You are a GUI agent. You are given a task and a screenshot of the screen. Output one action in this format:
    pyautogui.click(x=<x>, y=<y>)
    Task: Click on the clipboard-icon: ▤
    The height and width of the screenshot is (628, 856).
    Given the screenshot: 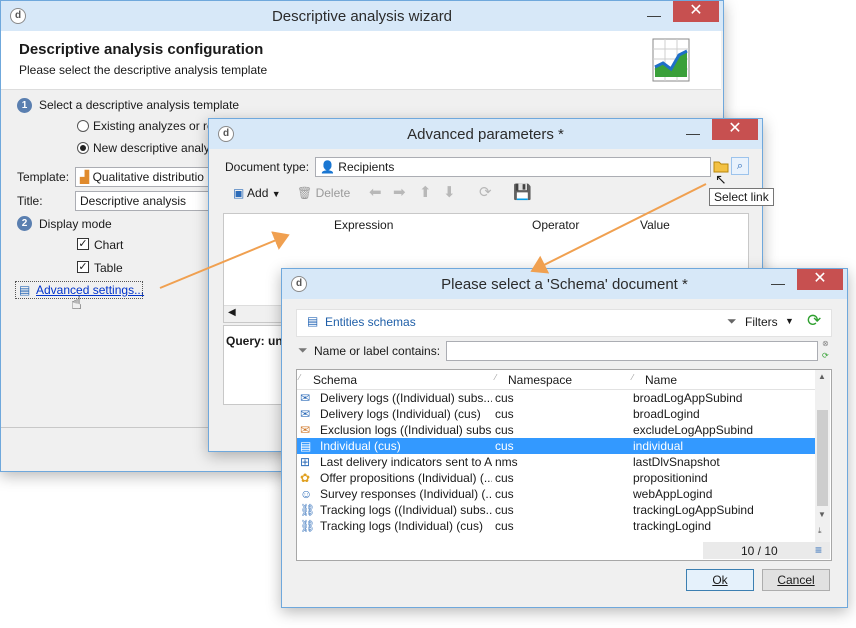 What is the action you would take?
    pyautogui.click(x=25, y=290)
    